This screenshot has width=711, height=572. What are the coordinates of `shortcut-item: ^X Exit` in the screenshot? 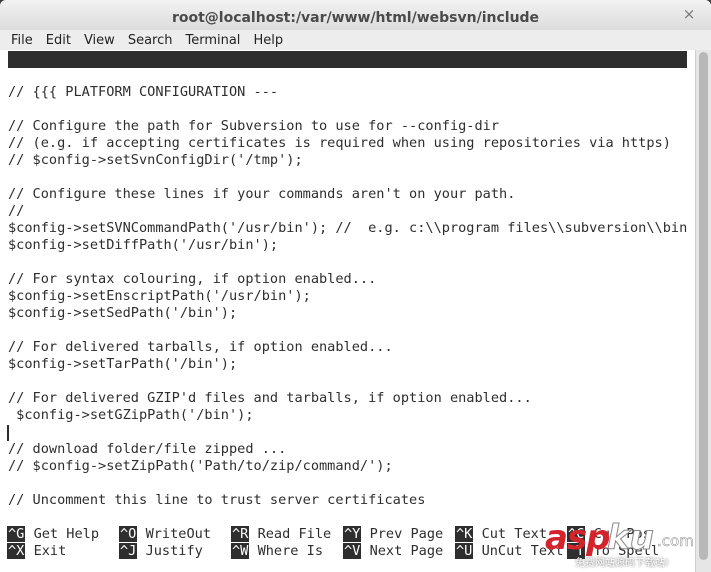 It's located at (36, 551).